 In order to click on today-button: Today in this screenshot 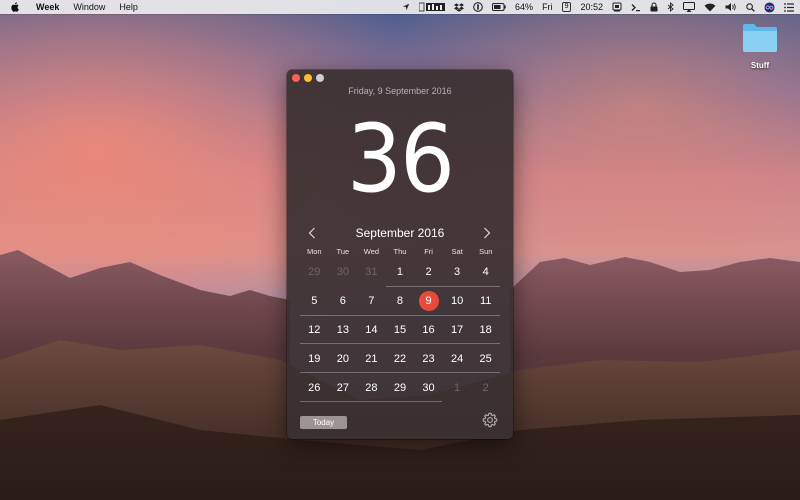, I will do `click(323, 422)`.